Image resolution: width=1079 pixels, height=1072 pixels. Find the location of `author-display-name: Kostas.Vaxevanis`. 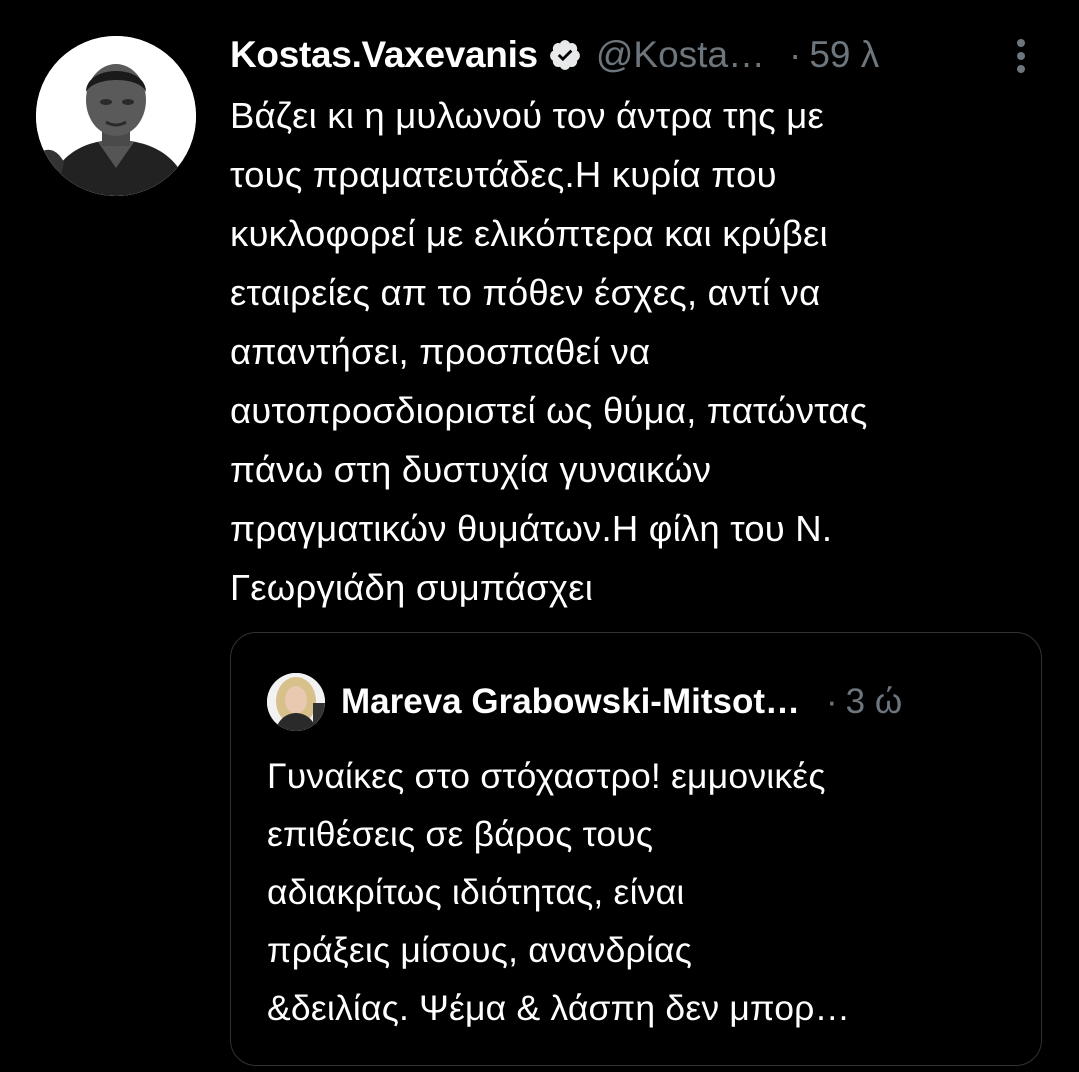

author-display-name: Kostas.Vaxevanis is located at coordinates (384, 55).